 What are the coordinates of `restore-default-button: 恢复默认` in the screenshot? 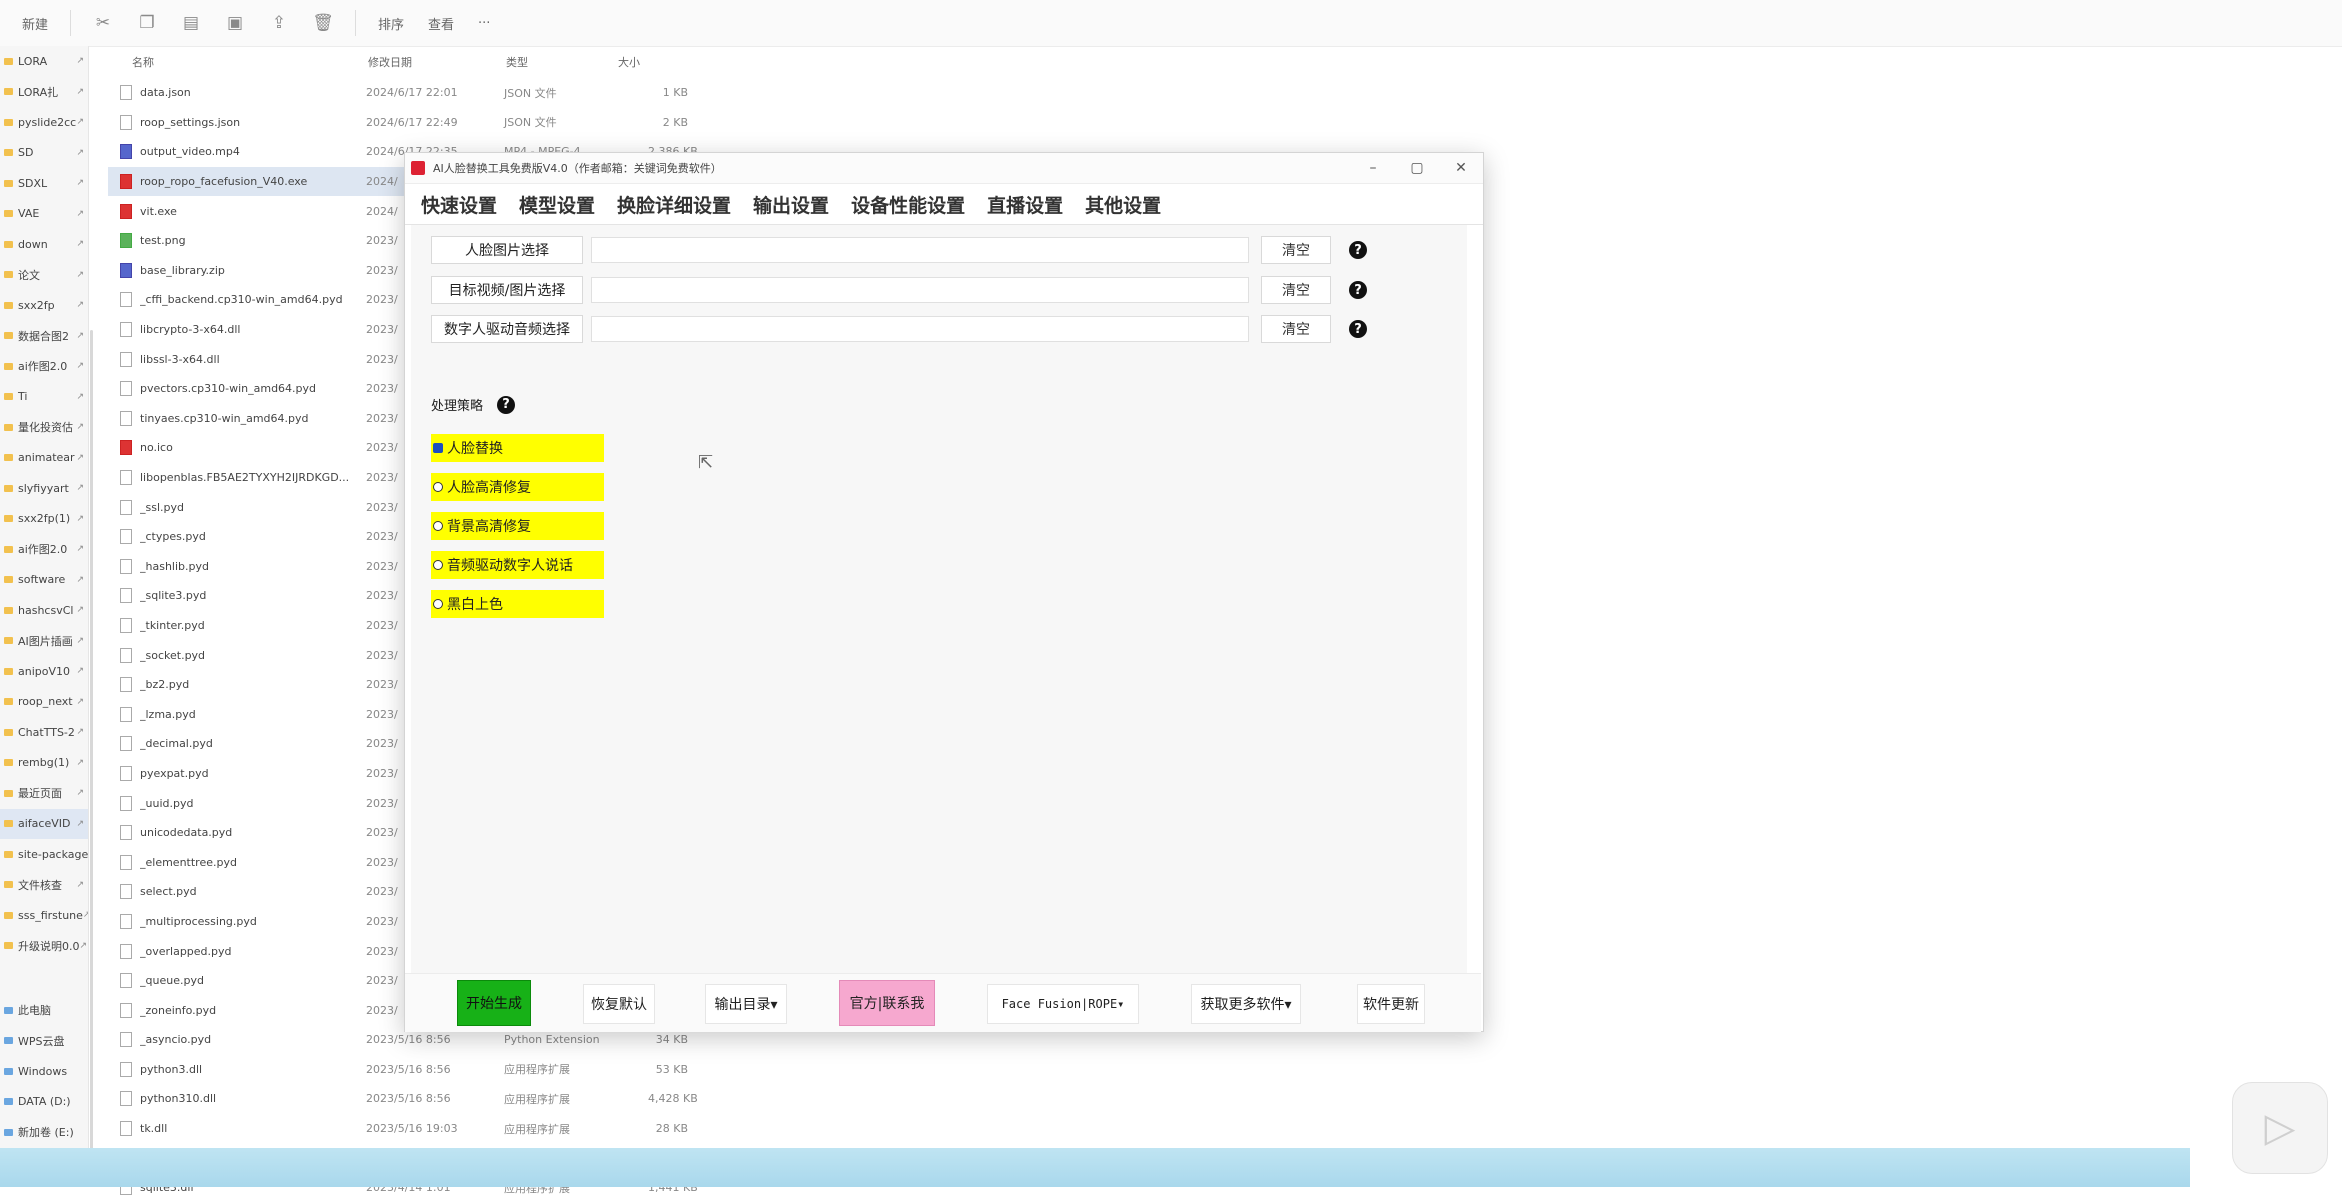 It's located at (619, 1004).